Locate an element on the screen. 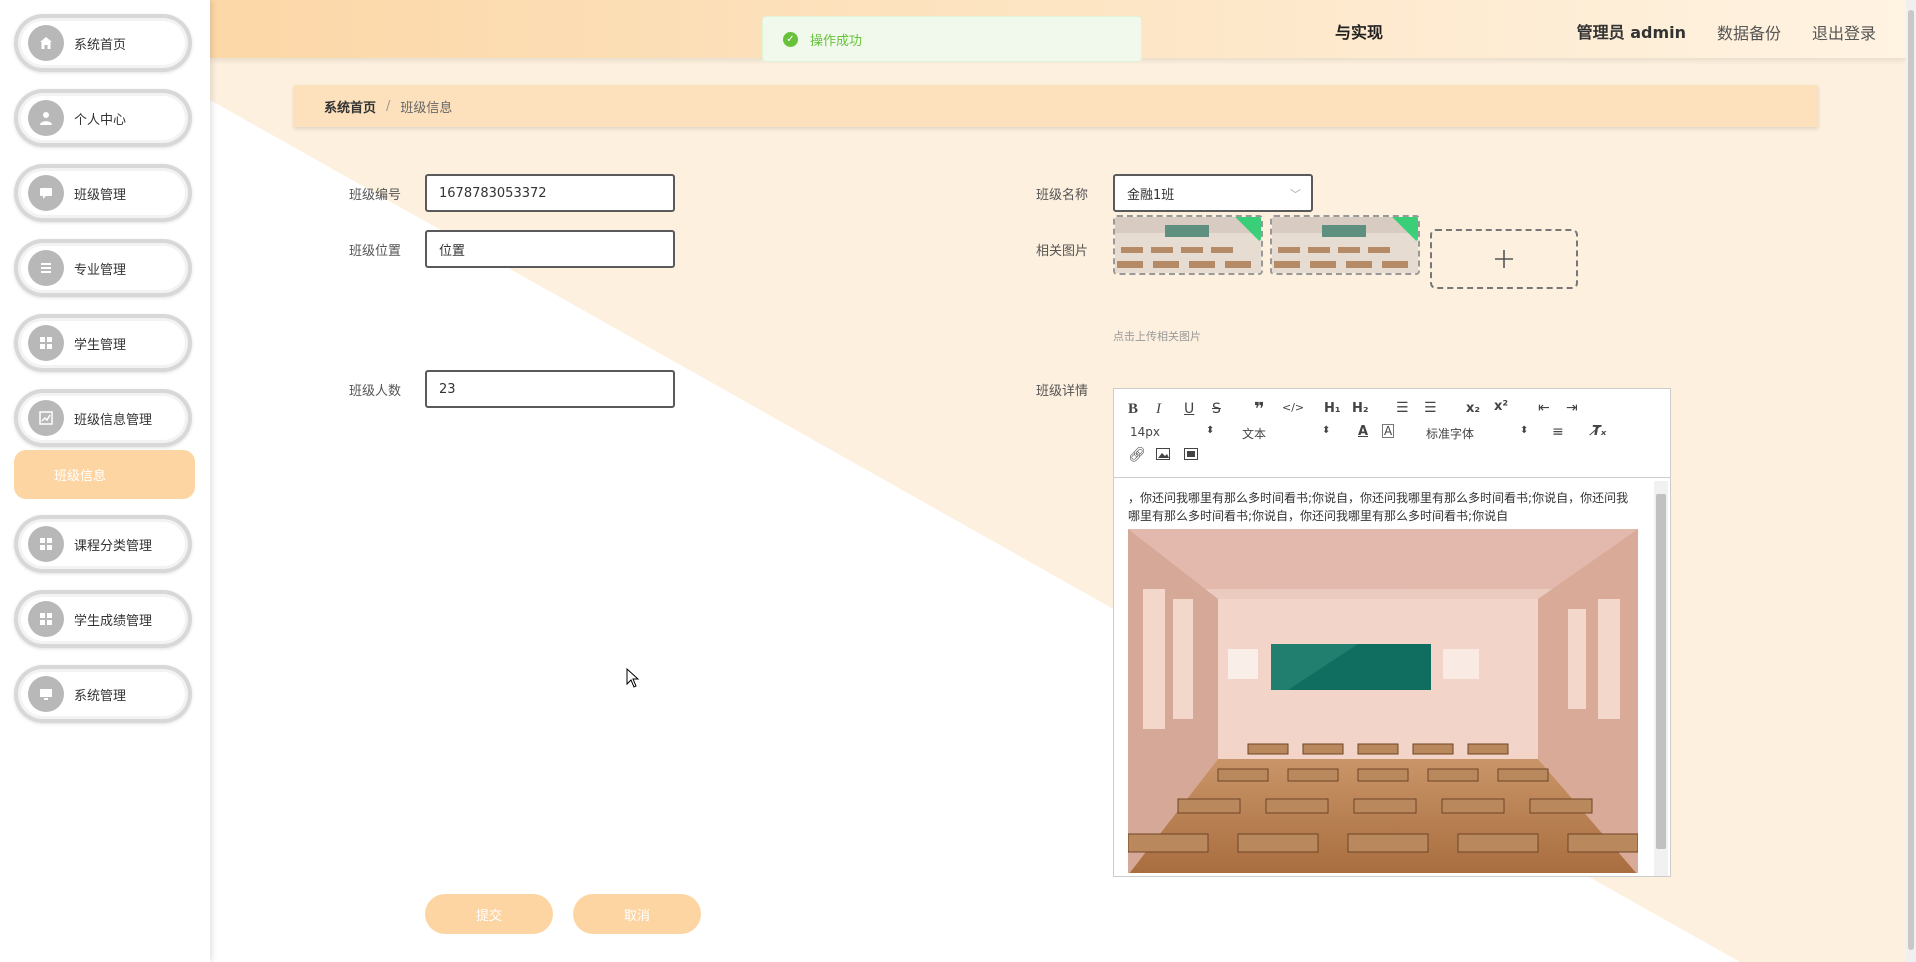 The width and height of the screenshot is (1916, 962). h1-icon: H₁ is located at coordinates (1332, 408).